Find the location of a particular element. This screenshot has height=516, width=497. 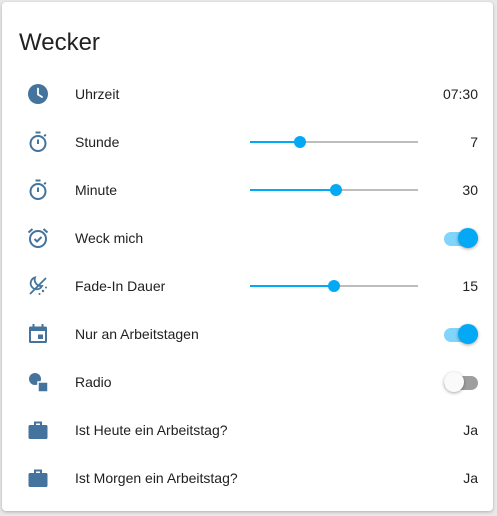

row-label: Ist Morgen ein Arbeitstag? is located at coordinates (156, 478).